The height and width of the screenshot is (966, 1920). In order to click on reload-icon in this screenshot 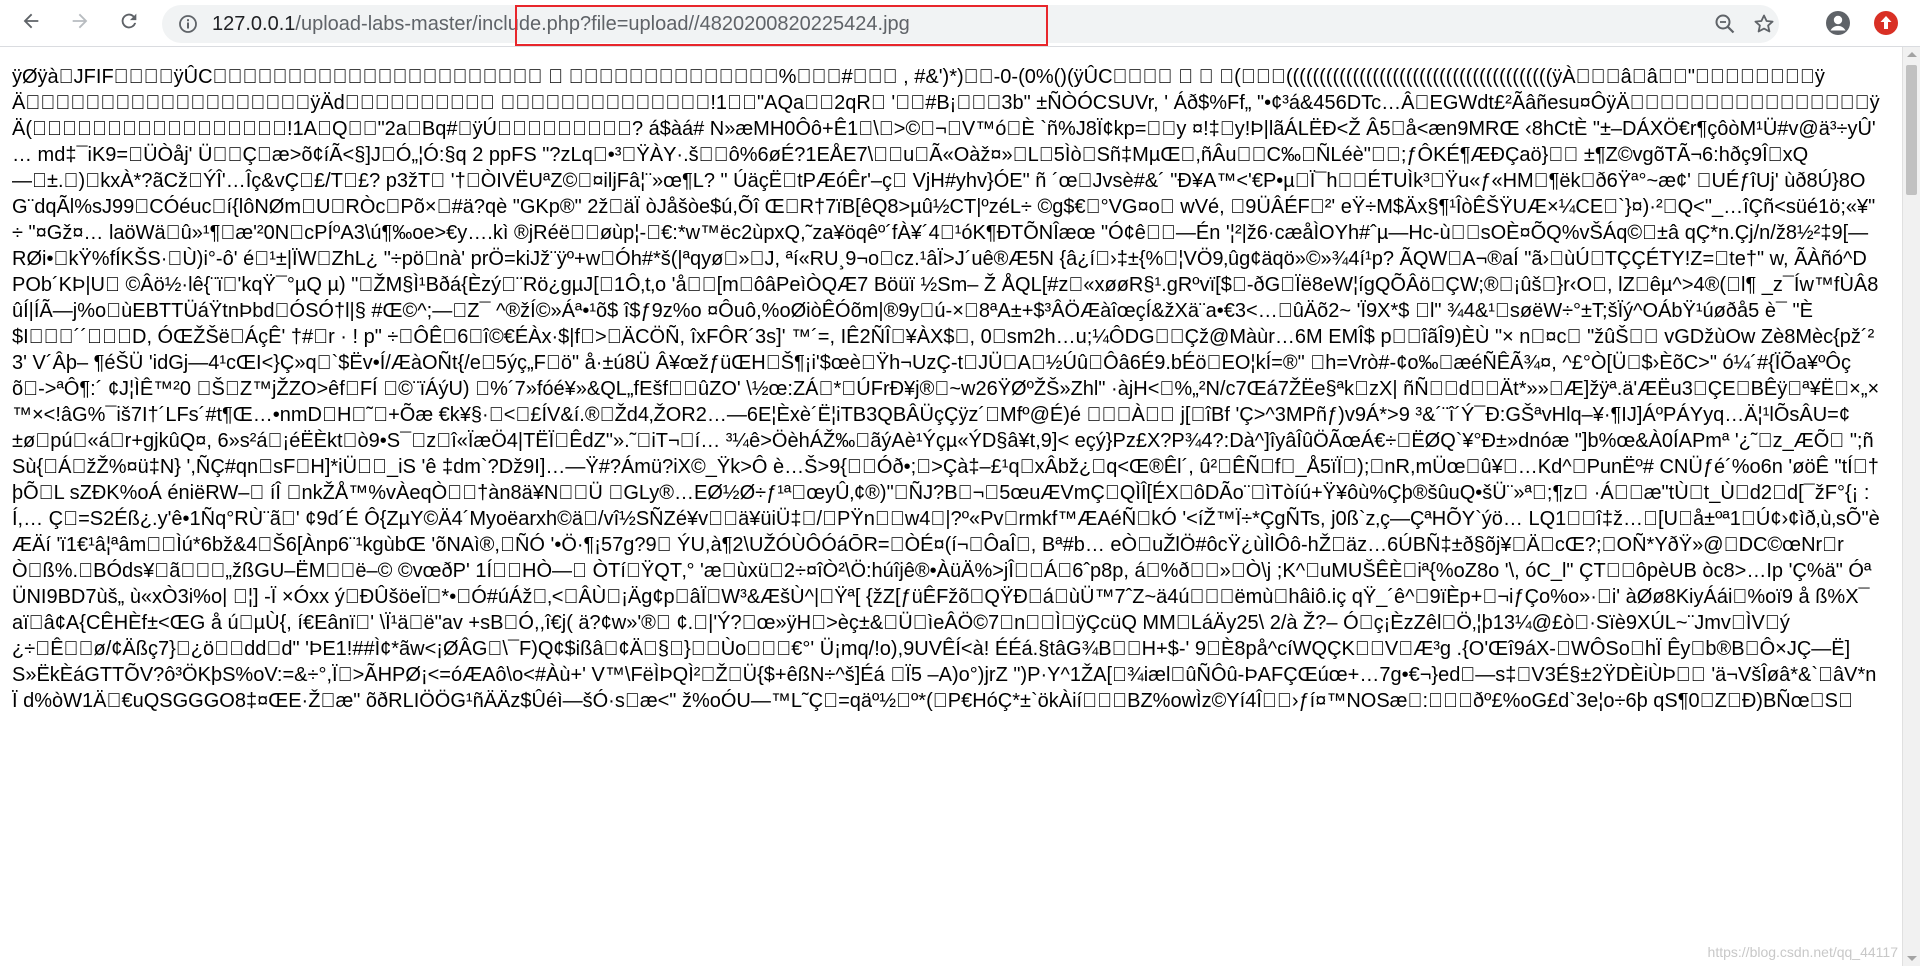, I will do `click(129, 23)`.